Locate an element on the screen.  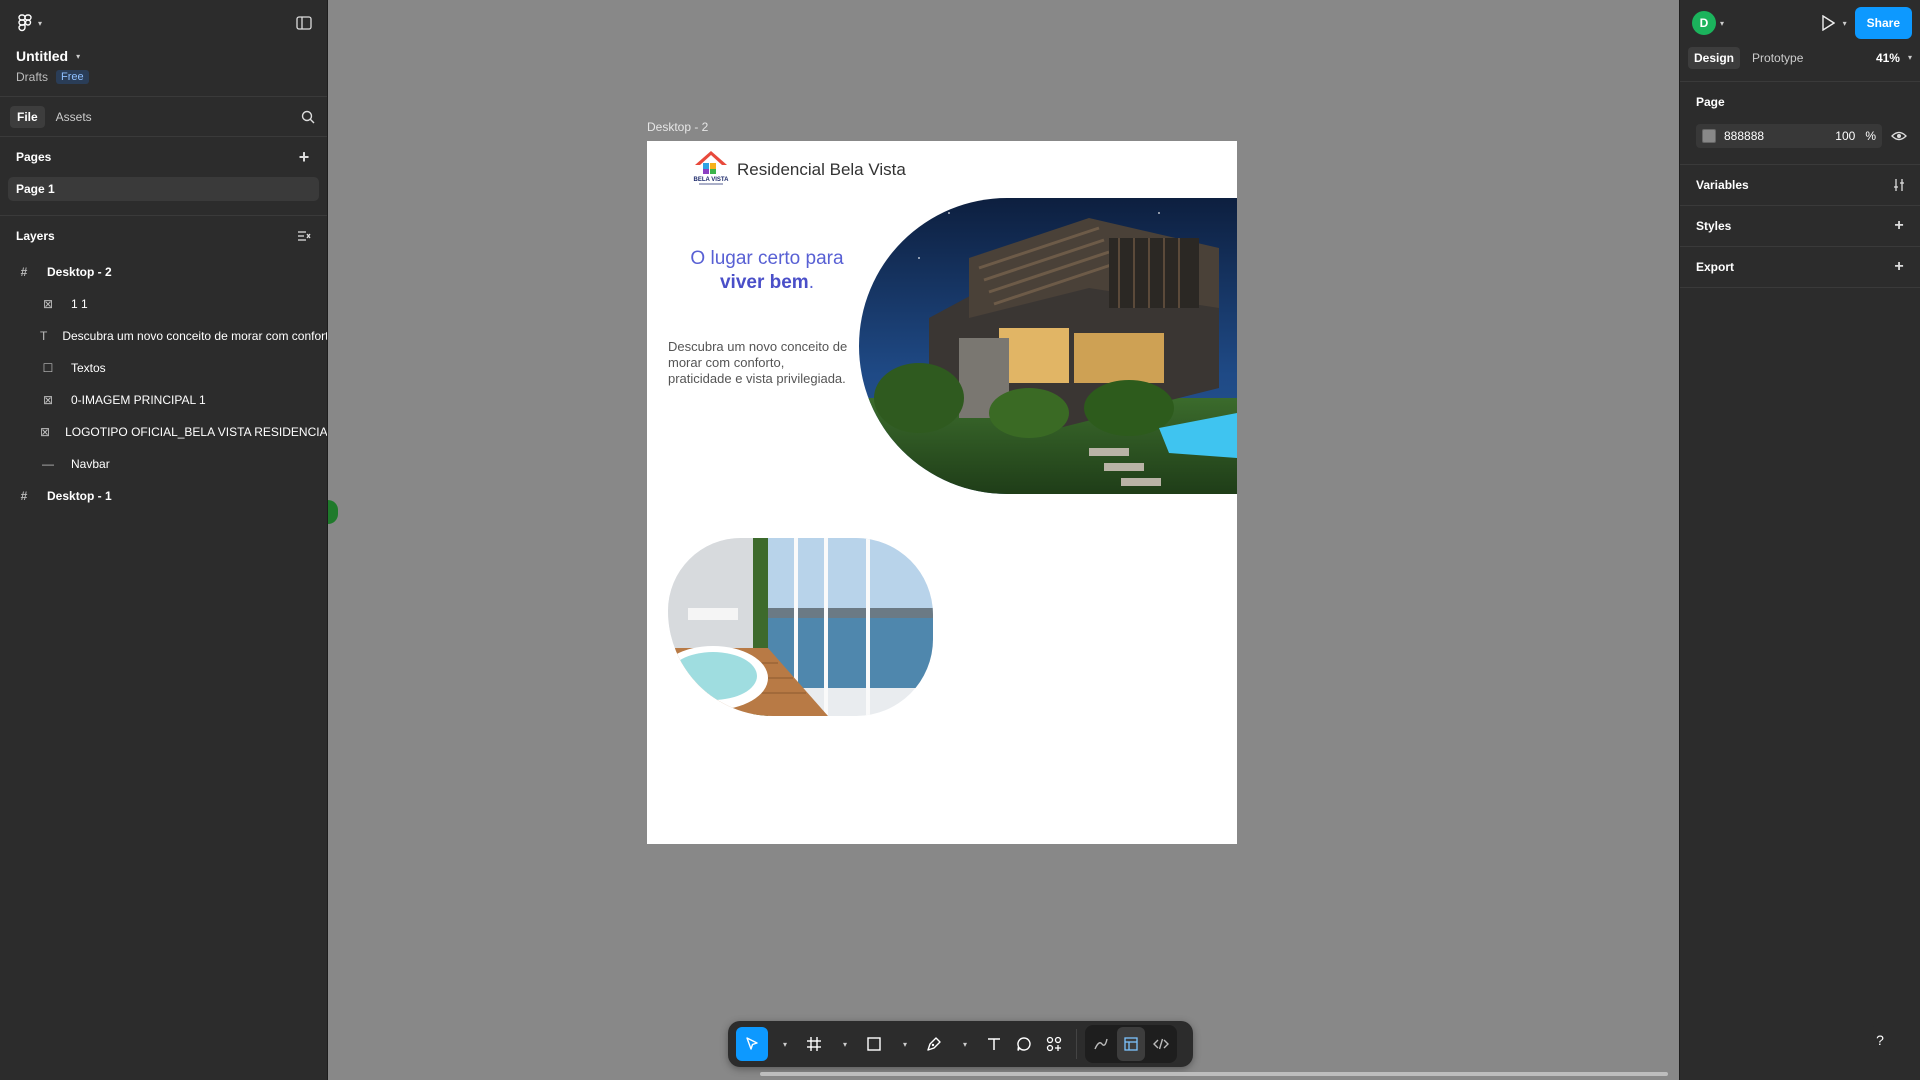
page-color-field: 888888 100 % is located at coordinates (1789, 136).